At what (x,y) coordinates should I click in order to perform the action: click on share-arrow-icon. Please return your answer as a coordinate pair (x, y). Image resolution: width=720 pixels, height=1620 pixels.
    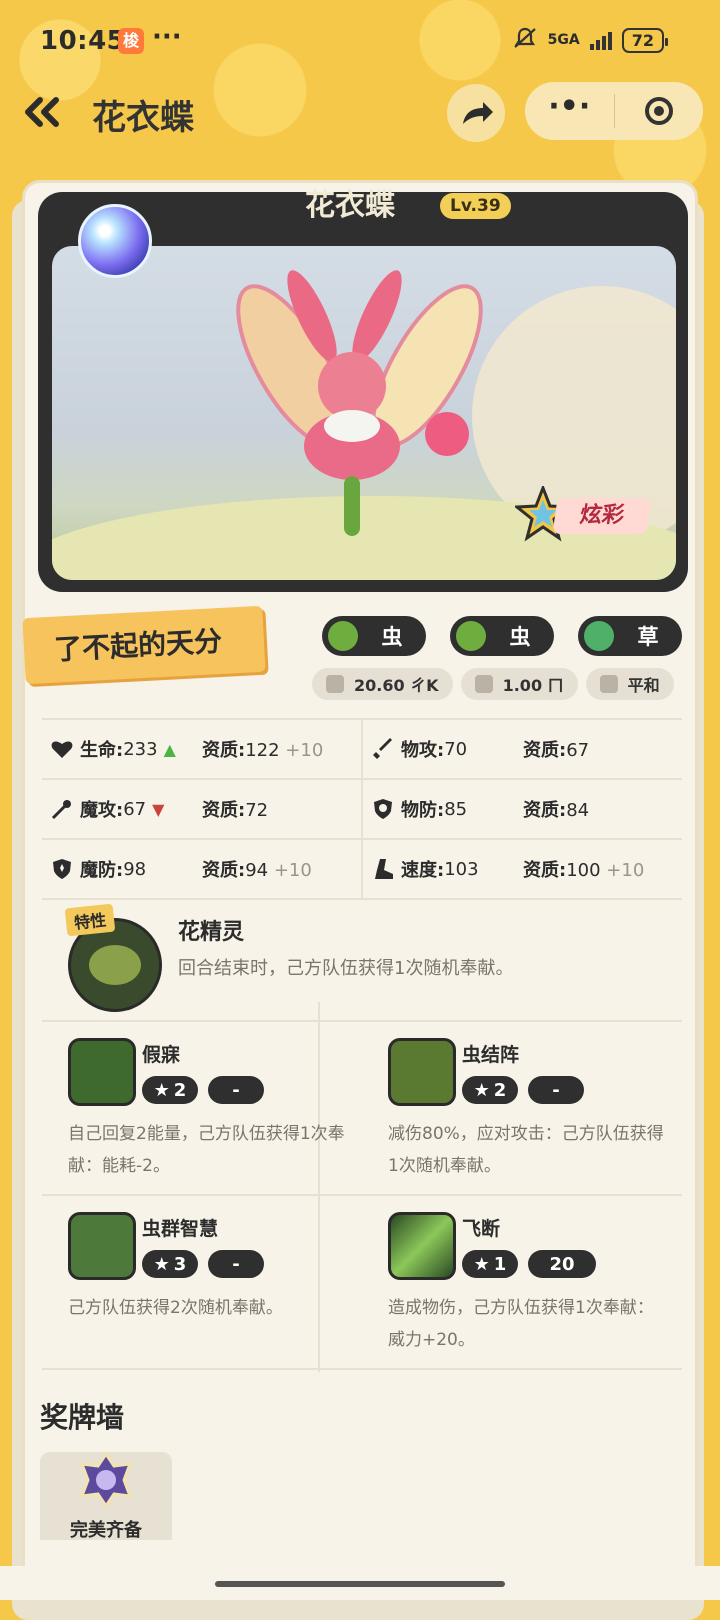
    Looking at the image, I should click on (478, 113).